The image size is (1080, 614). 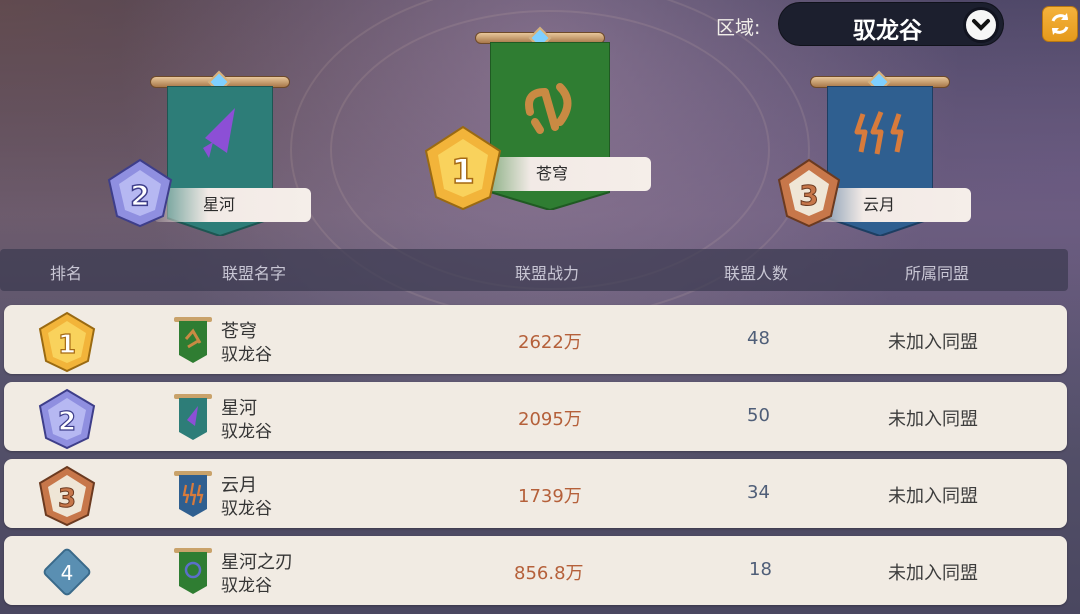 What do you see at coordinates (66, 273) in the screenshot?
I see `header-rank: 排名` at bounding box center [66, 273].